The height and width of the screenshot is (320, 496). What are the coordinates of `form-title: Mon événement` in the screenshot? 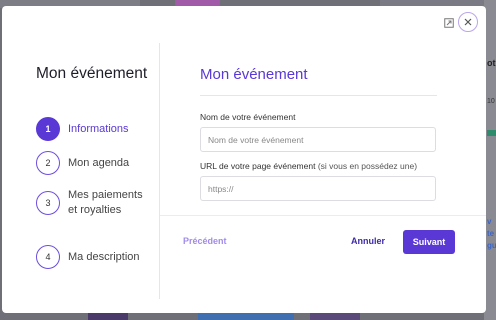 It's located at (254, 74).